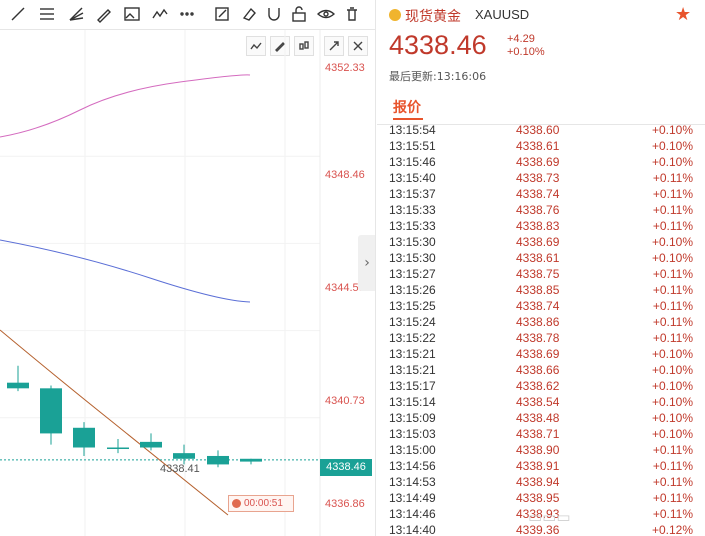  I want to click on price-change: +4.29 +0.10%, so click(526, 46).